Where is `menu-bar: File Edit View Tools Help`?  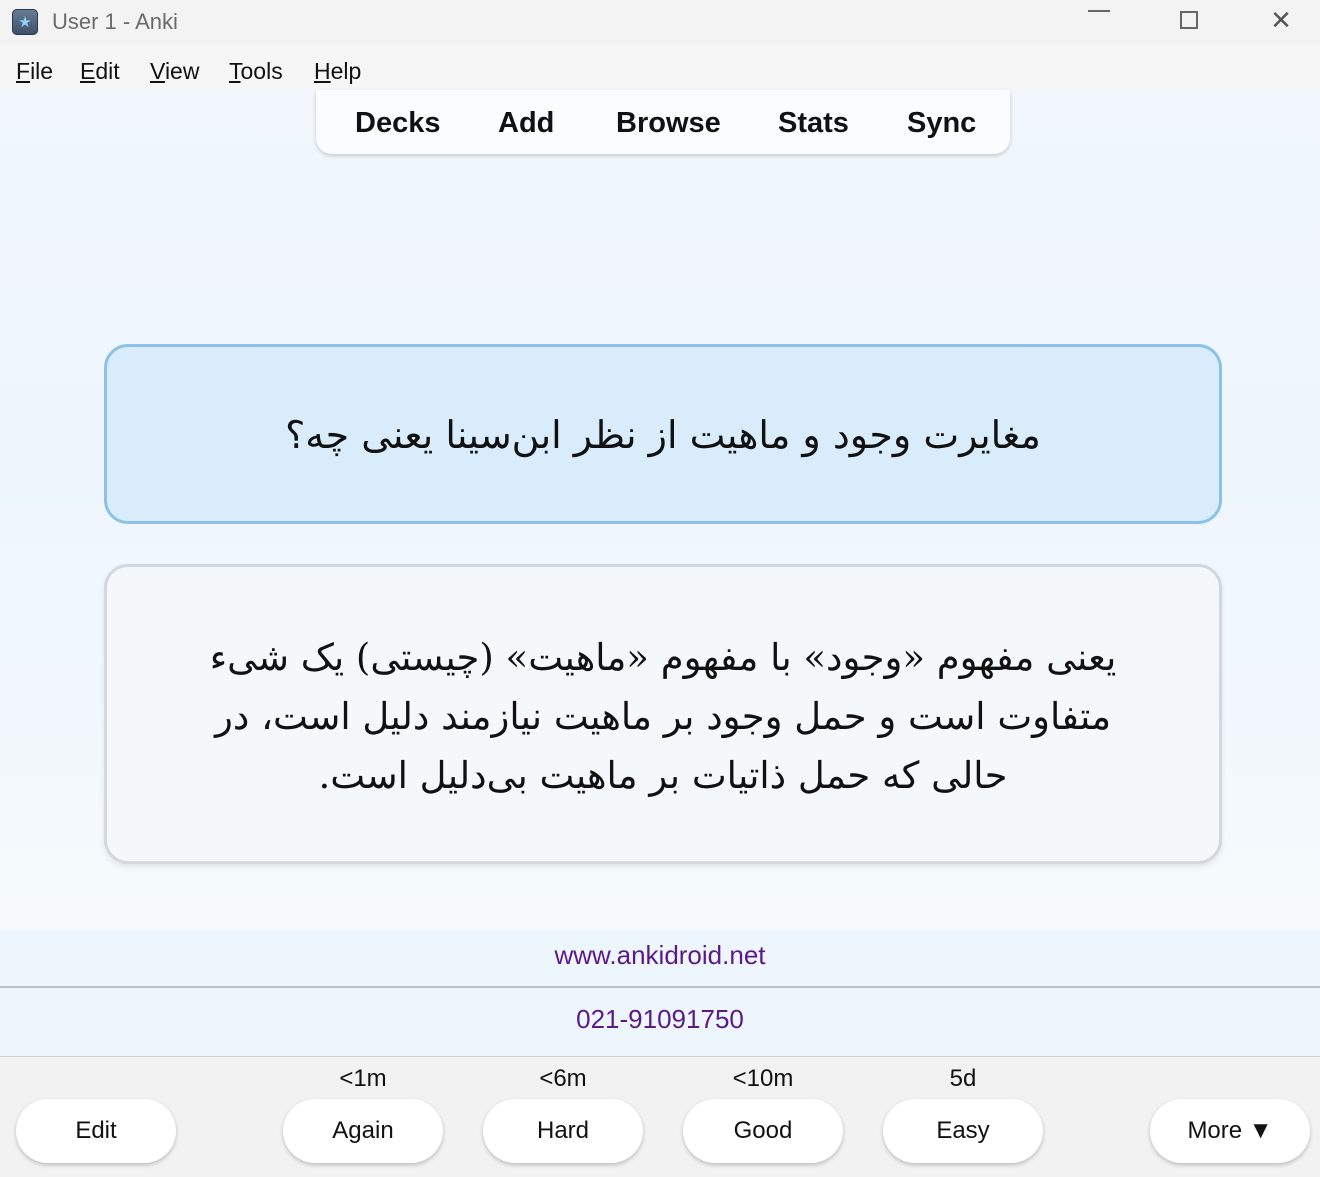
menu-bar: File Edit View Tools Help is located at coordinates (660, 67).